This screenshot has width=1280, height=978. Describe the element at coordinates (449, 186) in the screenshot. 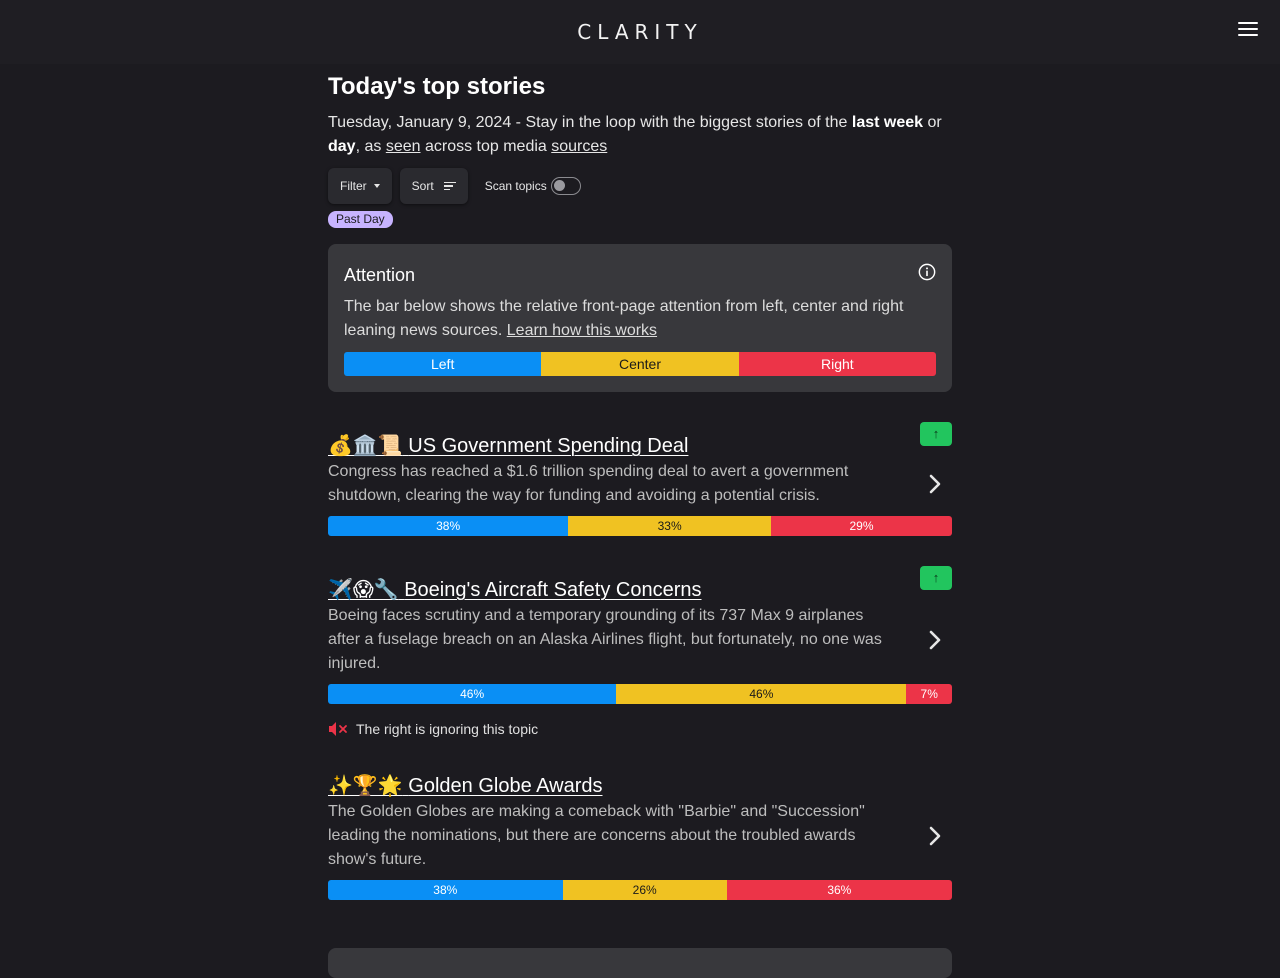

I see `sort-icon` at that location.